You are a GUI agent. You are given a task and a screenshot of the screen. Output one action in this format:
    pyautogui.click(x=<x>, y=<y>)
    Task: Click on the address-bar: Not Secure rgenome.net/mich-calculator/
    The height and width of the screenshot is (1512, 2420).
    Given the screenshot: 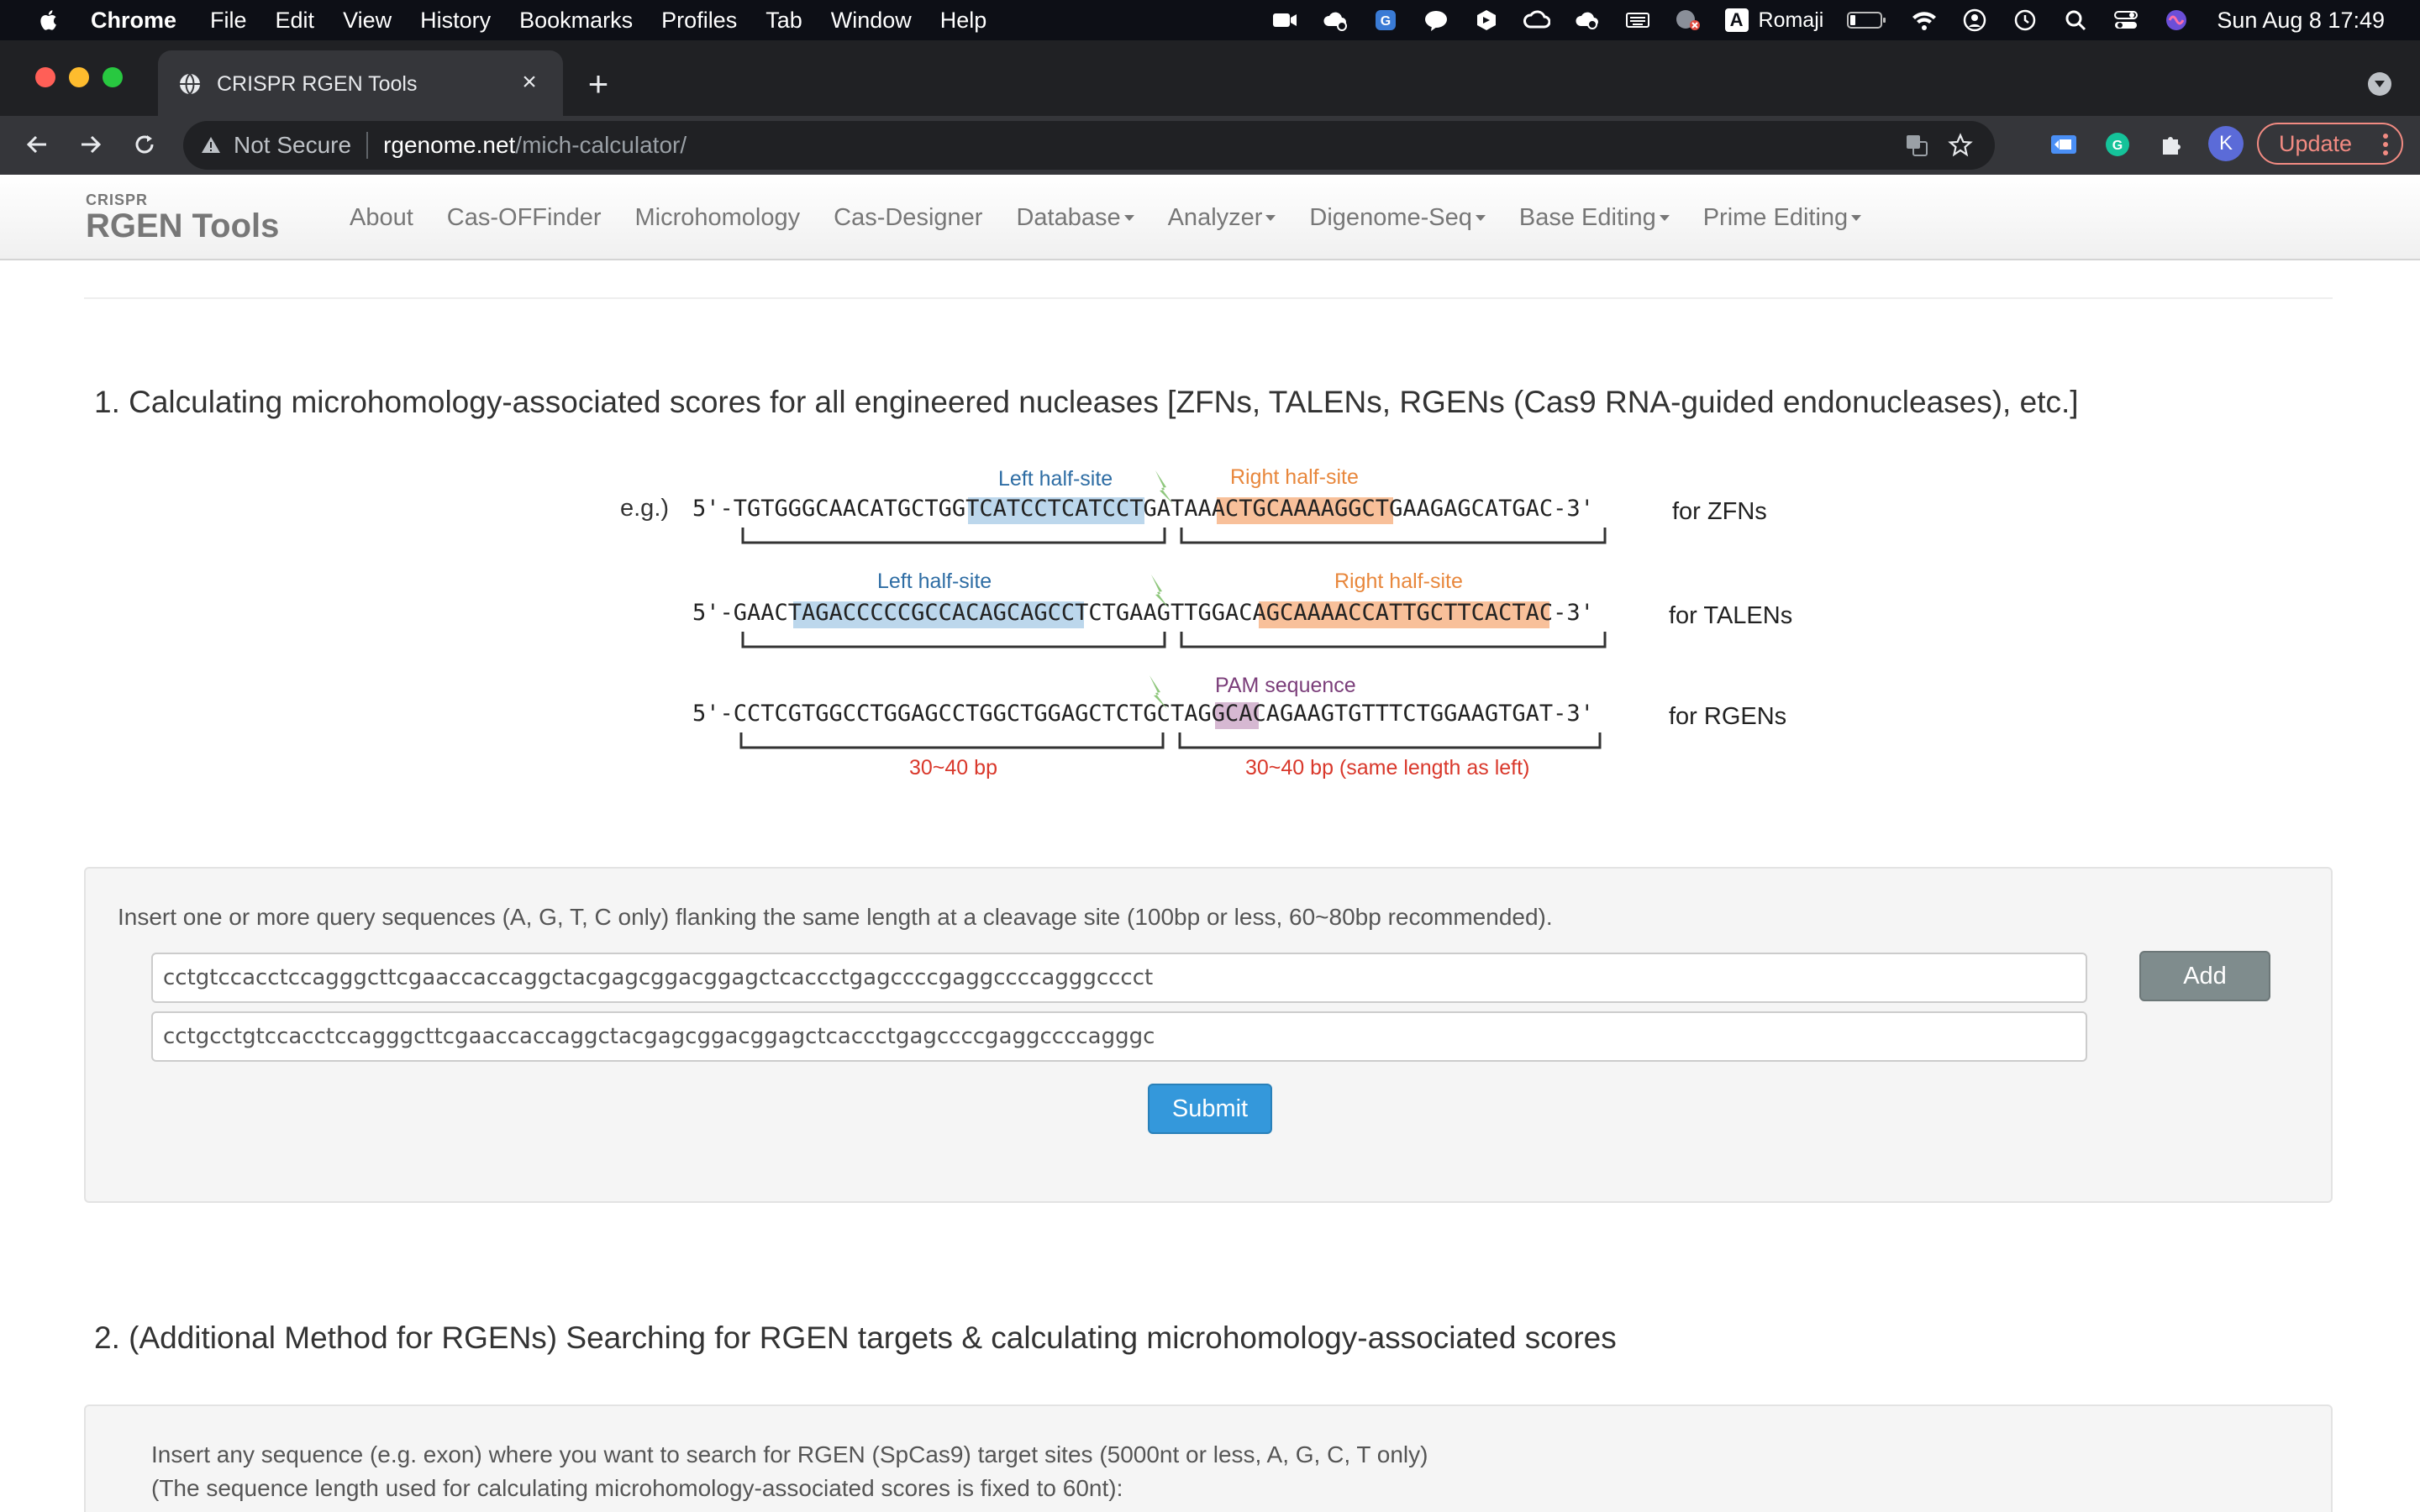 What is the action you would take?
    pyautogui.click(x=1089, y=145)
    